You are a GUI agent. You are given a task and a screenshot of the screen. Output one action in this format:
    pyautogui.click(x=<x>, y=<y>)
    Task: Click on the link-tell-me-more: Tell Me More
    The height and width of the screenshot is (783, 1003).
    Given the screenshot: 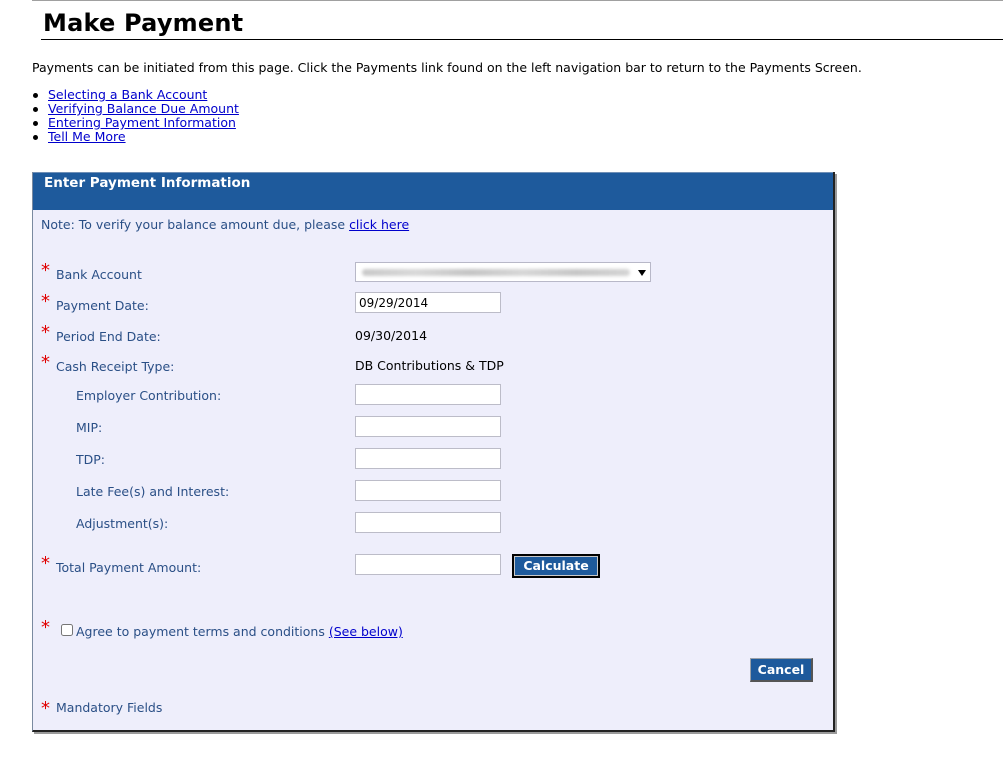 What is the action you would take?
    pyautogui.click(x=87, y=136)
    